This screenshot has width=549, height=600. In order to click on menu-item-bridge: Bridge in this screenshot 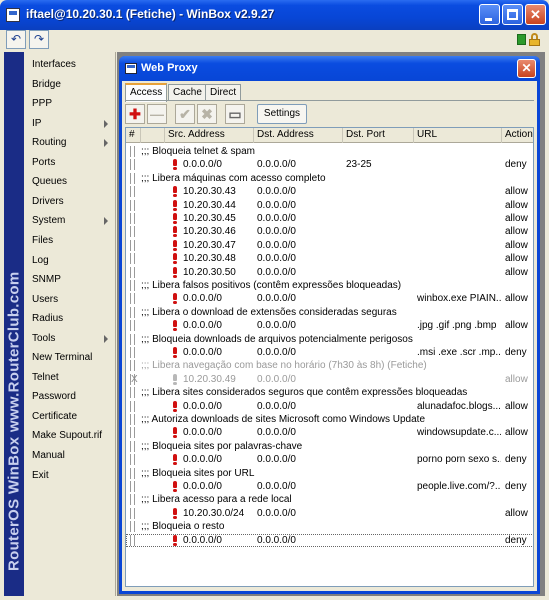, I will do `click(70, 84)`.